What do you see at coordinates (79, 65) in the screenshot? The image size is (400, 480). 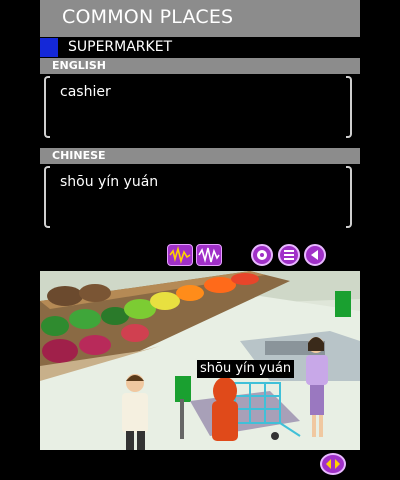 I see `english-header-label: ENGLISH` at bounding box center [79, 65].